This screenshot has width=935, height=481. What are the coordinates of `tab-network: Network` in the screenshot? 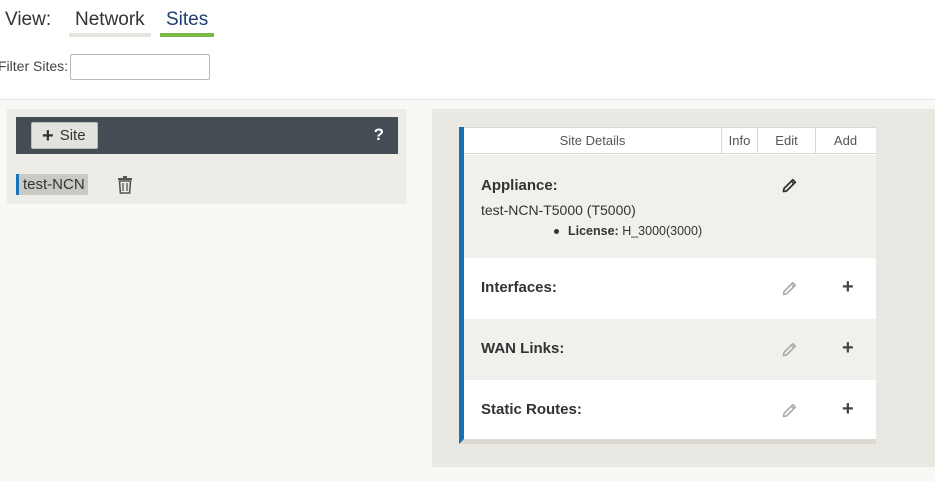 It's located at (110, 23).